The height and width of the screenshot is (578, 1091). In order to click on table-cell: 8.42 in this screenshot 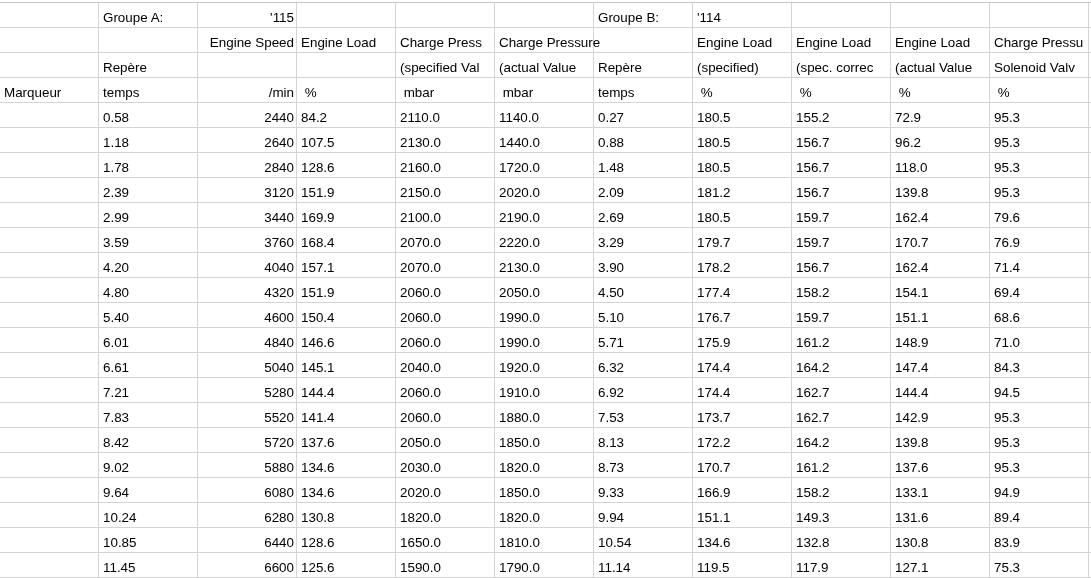, I will do `click(116, 442)`.